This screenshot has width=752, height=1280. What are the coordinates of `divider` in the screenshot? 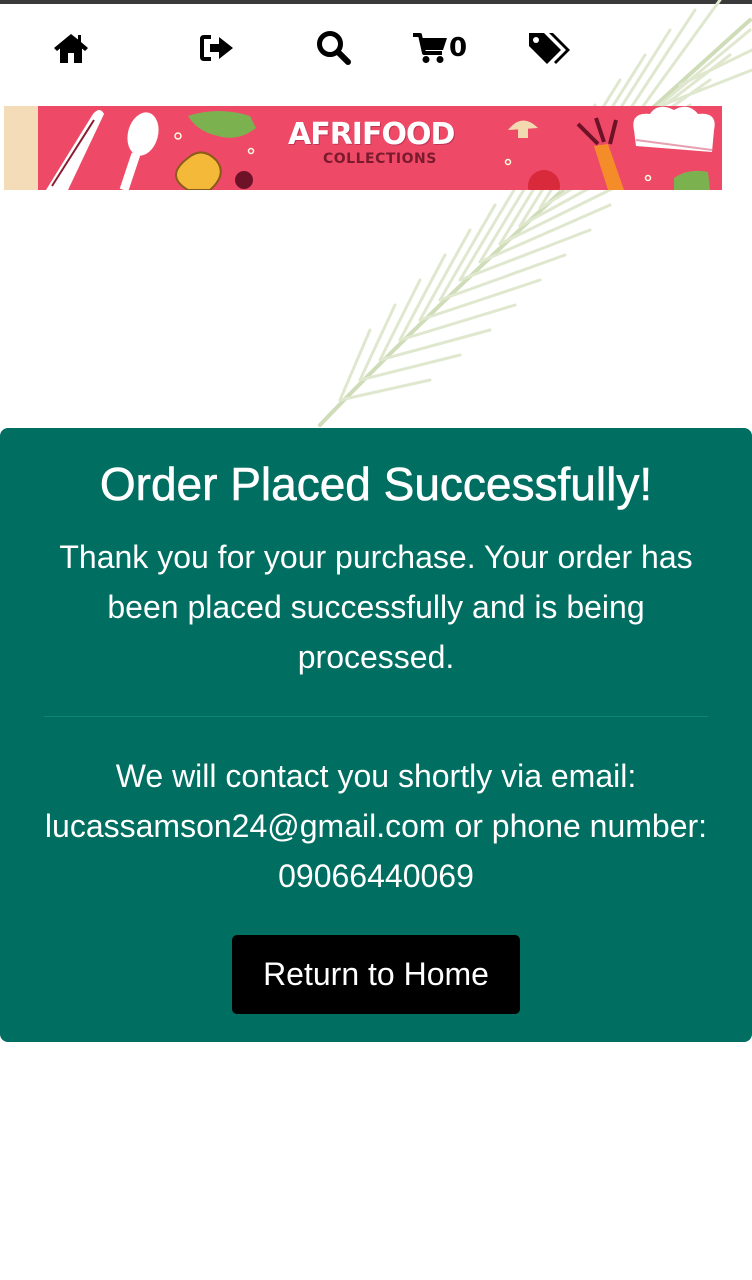 It's located at (376, 716).